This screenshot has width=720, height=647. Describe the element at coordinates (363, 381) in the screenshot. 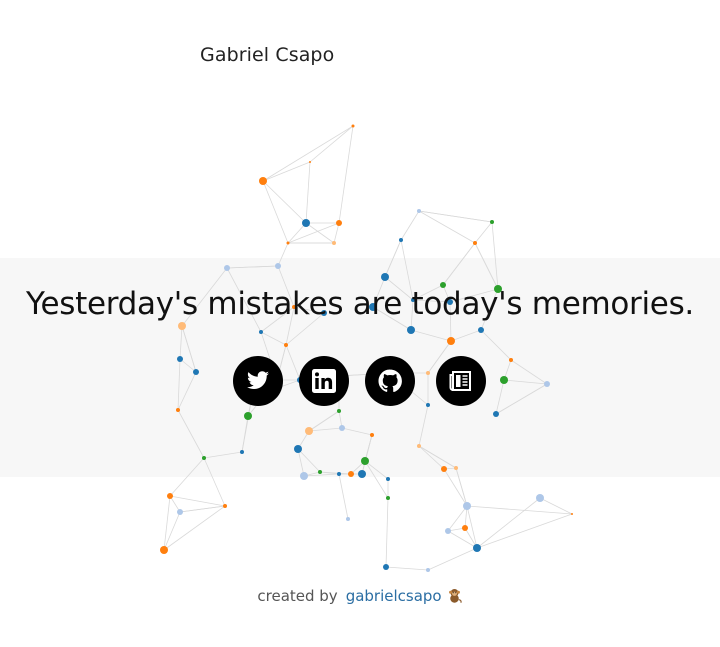

I see `social-icons` at that location.